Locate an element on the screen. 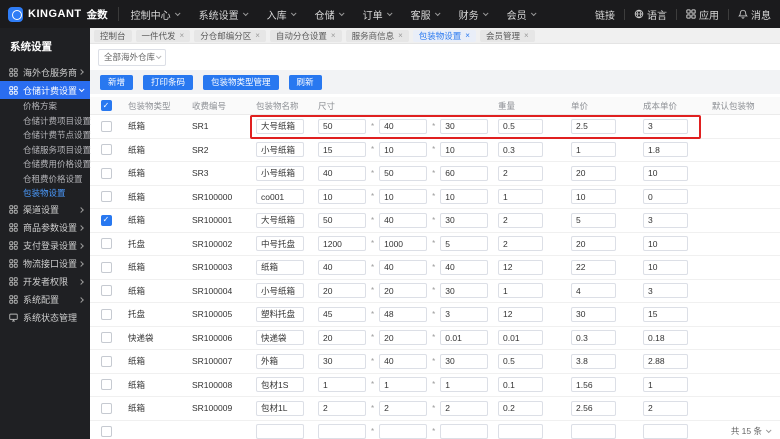 The width and height of the screenshot is (780, 439). sidebar-item-系统配置: 系统配置 is located at coordinates (45, 300).